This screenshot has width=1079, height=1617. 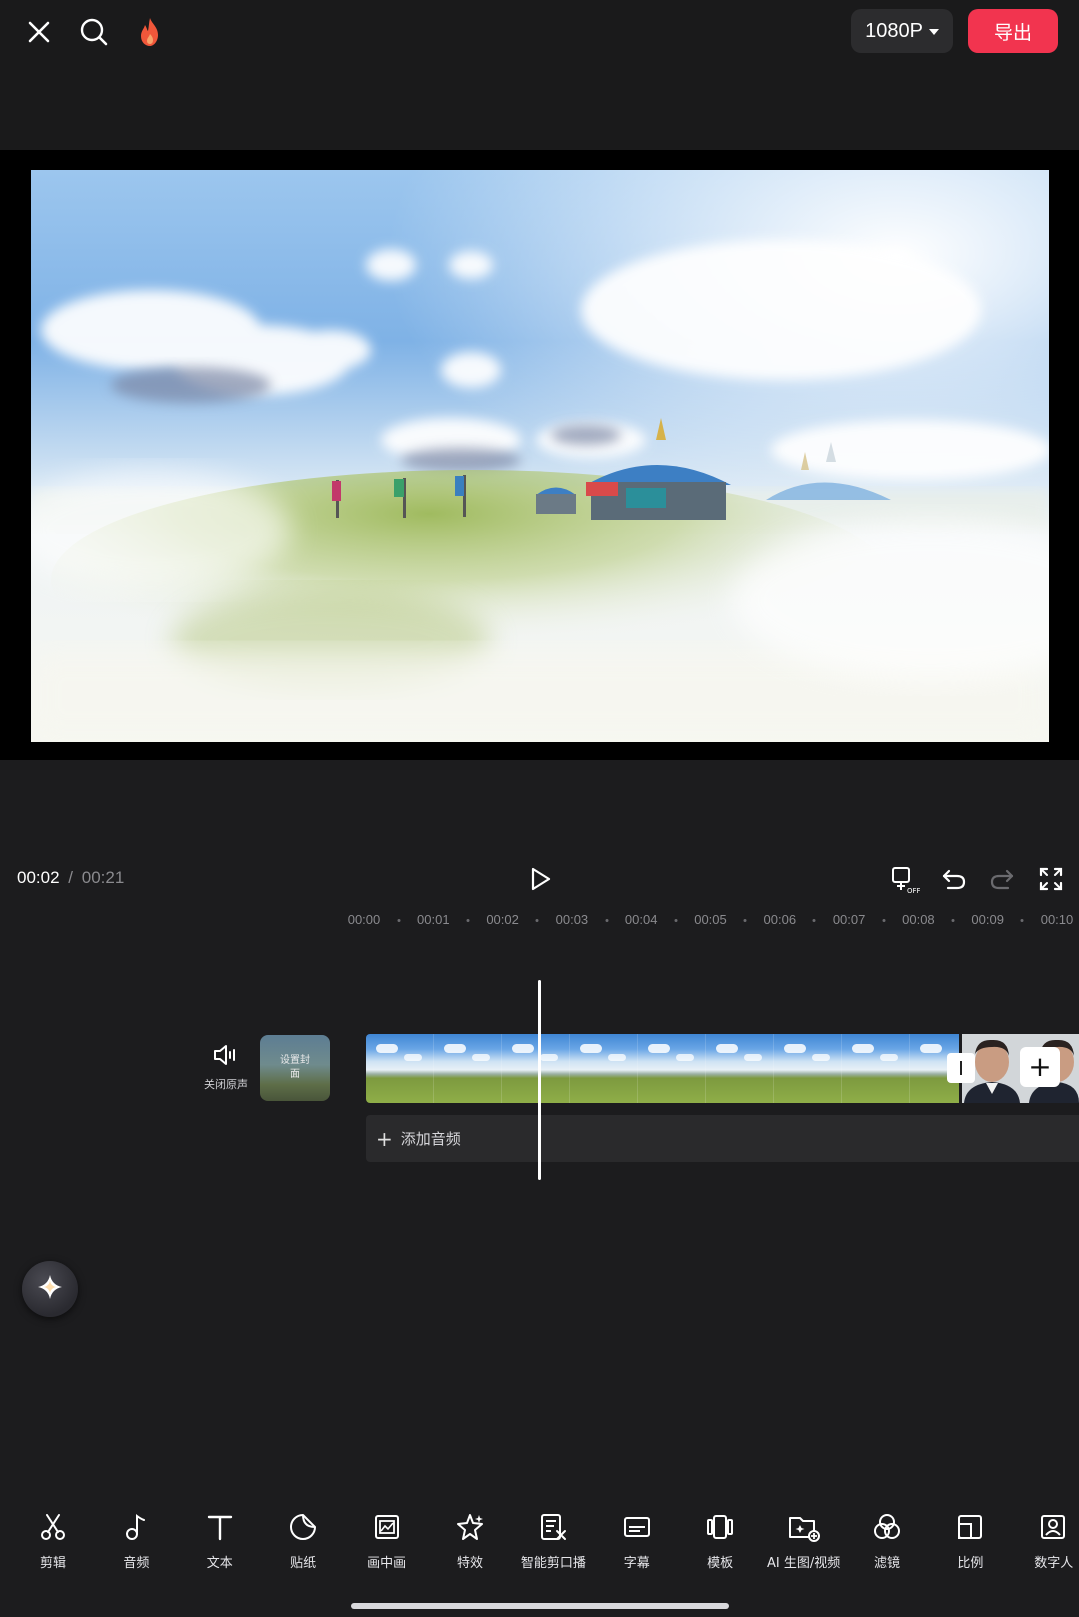 What do you see at coordinates (387, 1527) in the screenshot?
I see `picture-in-picture-icon` at bounding box center [387, 1527].